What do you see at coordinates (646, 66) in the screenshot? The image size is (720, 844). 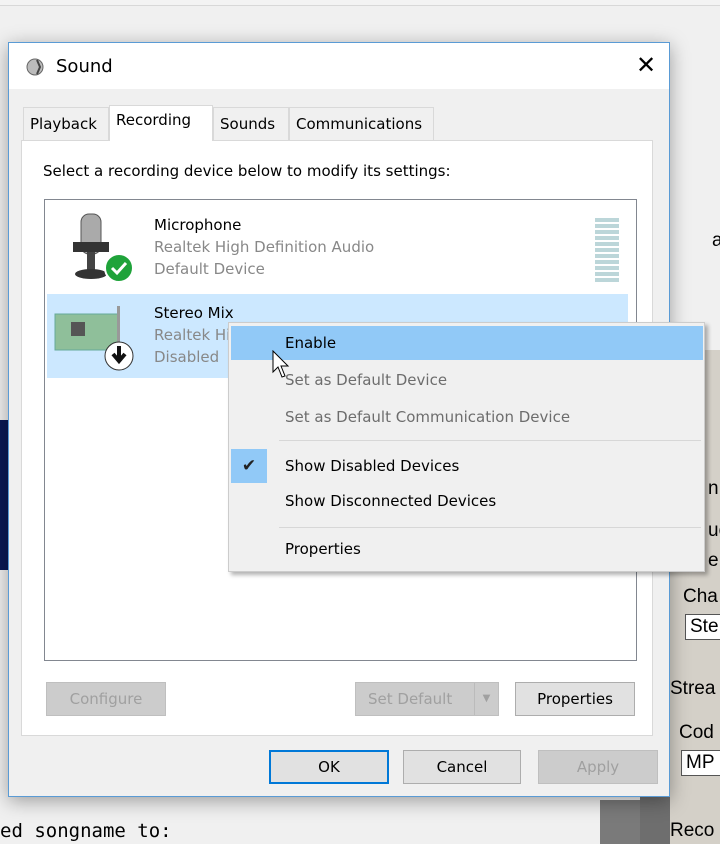 I see `close-icon: ✕` at bounding box center [646, 66].